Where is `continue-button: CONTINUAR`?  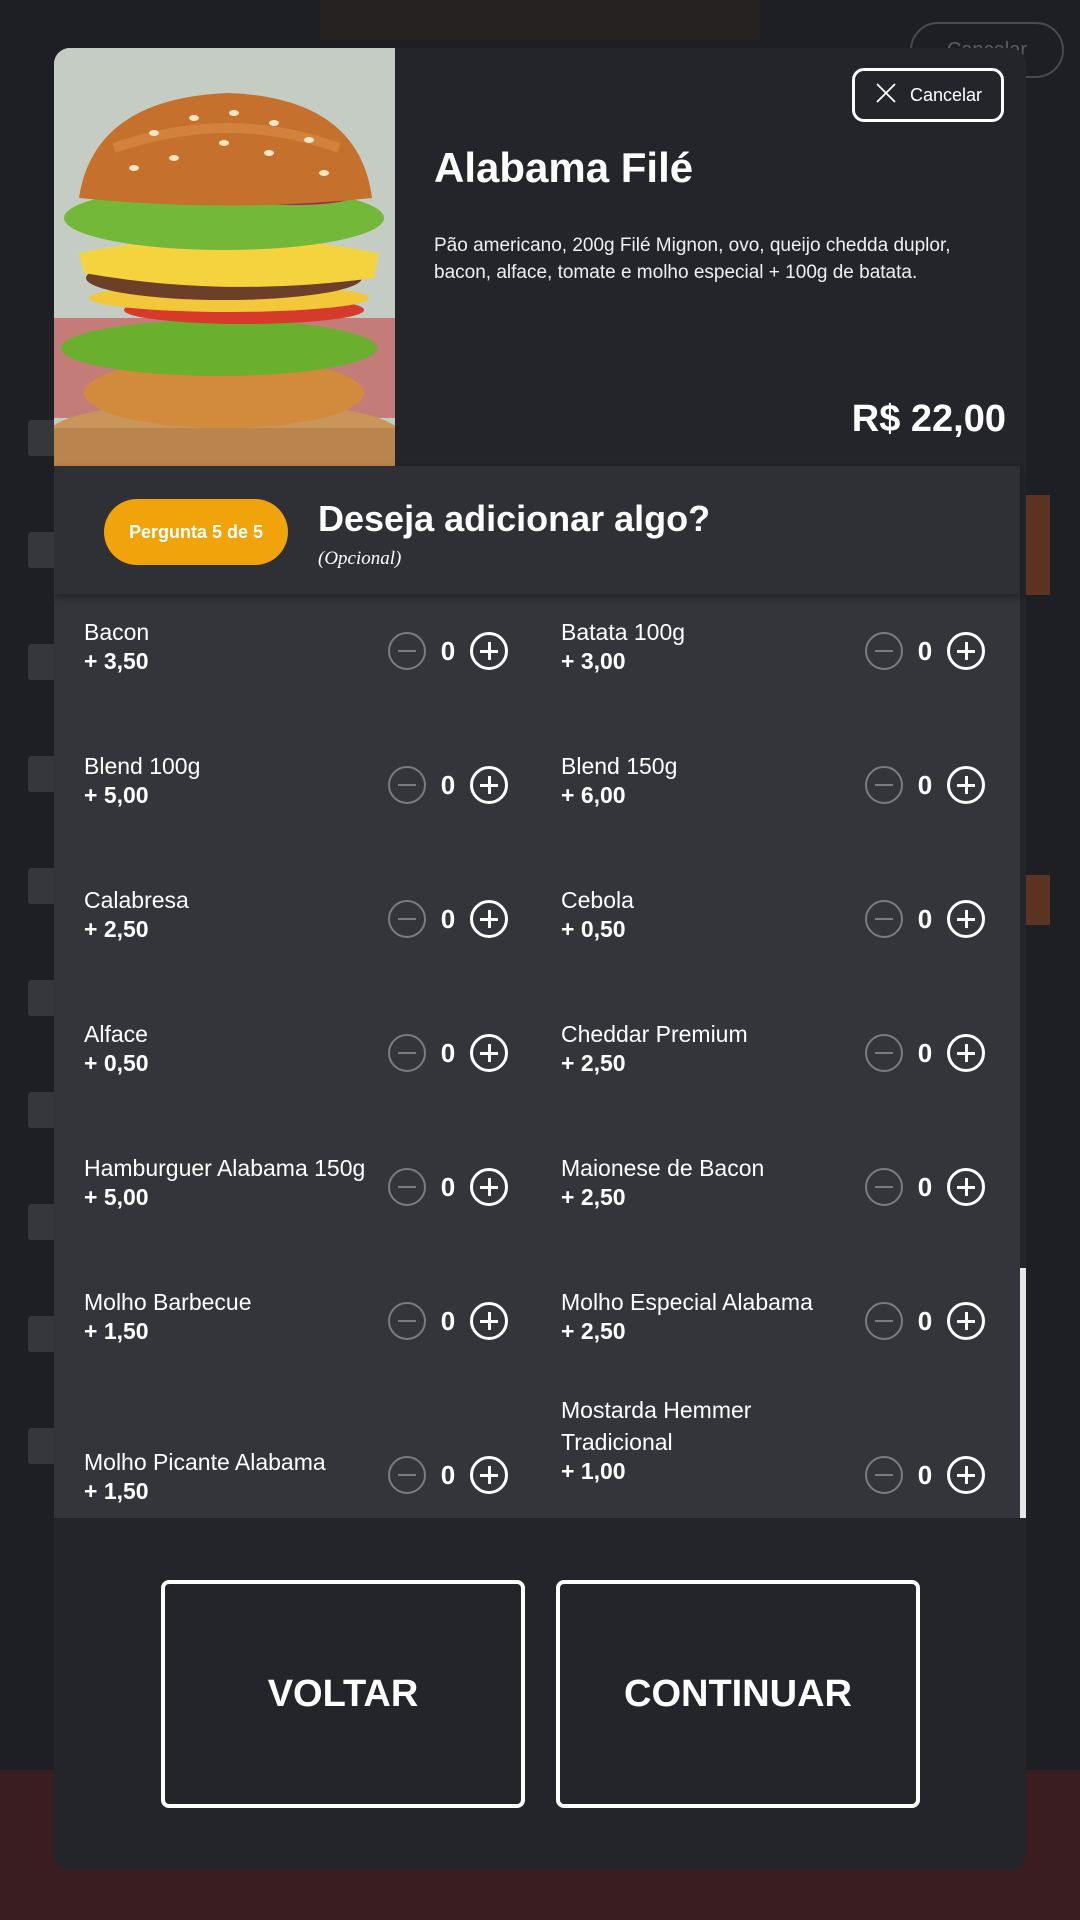 continue-button: CONTINUAR is located at coordinates (738, 1694).